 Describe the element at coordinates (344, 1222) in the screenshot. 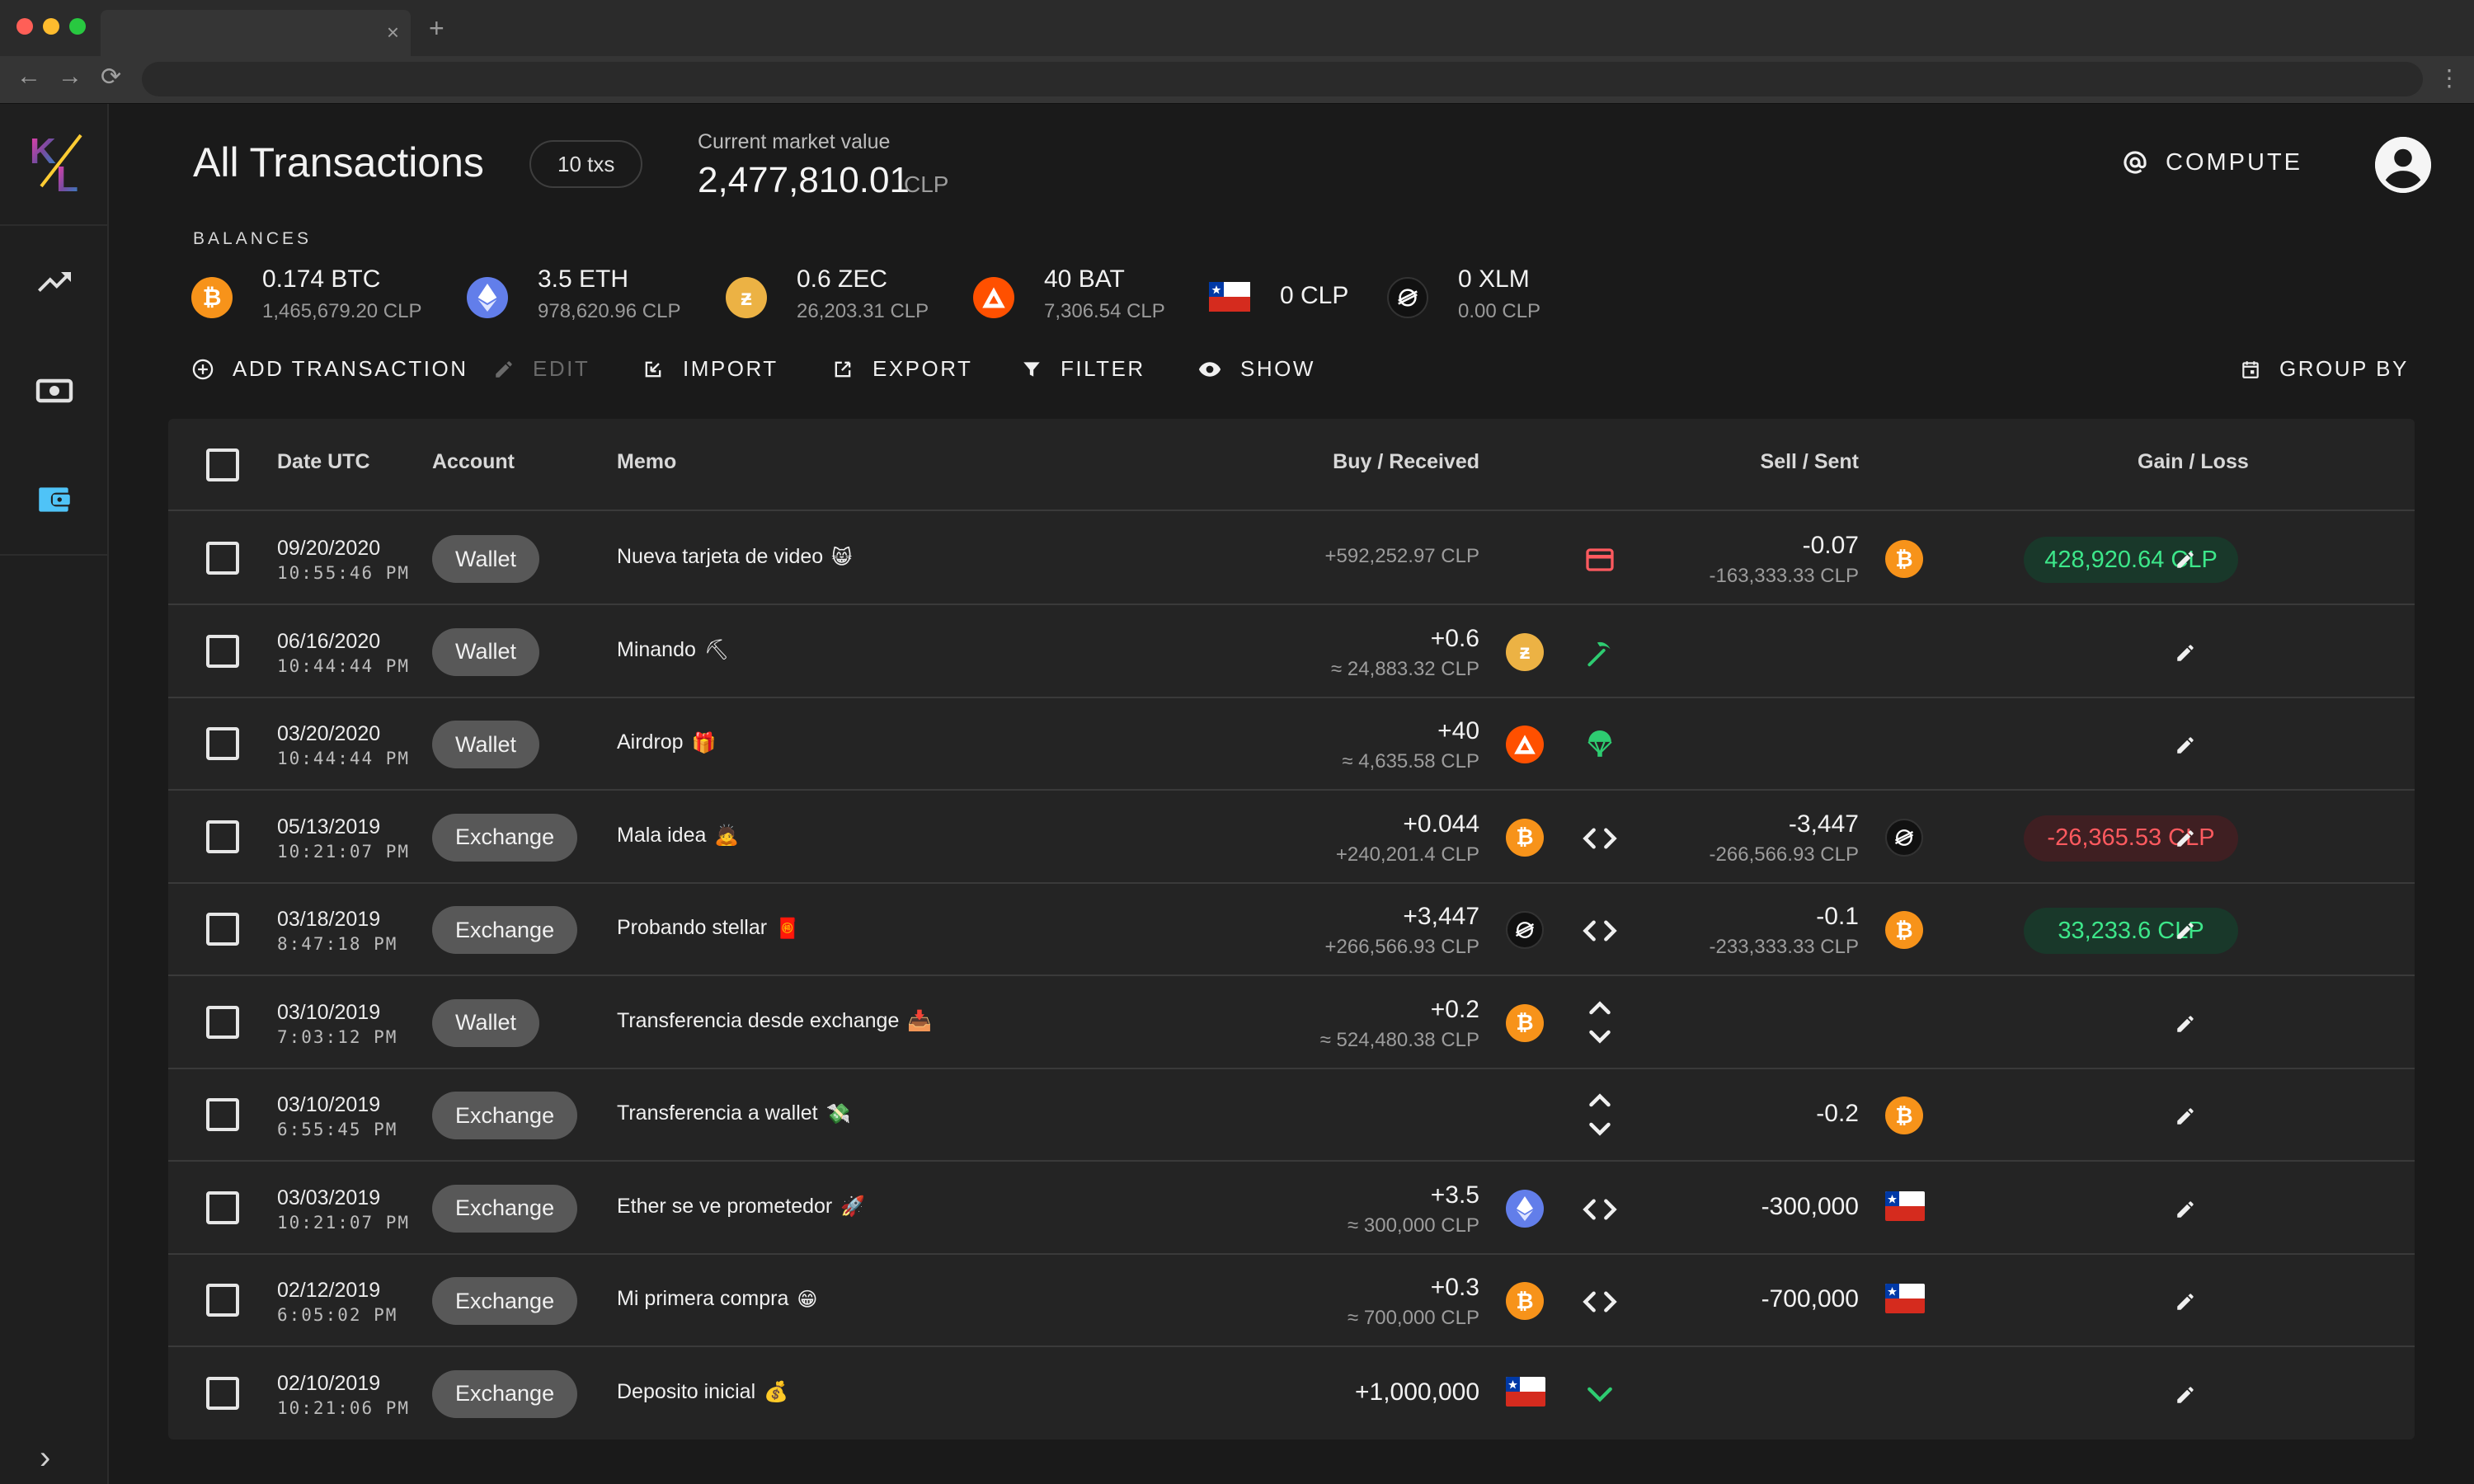

I see `row-time: 10:21:07 PM` at that location.